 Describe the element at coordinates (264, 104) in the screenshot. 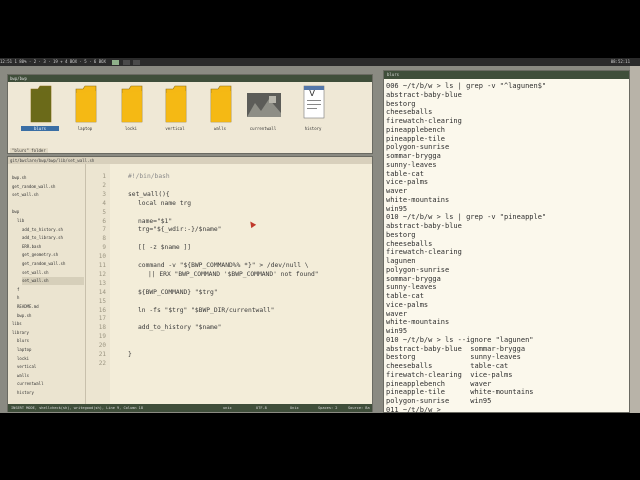

I see `image-thumbnail-icon` at that location.